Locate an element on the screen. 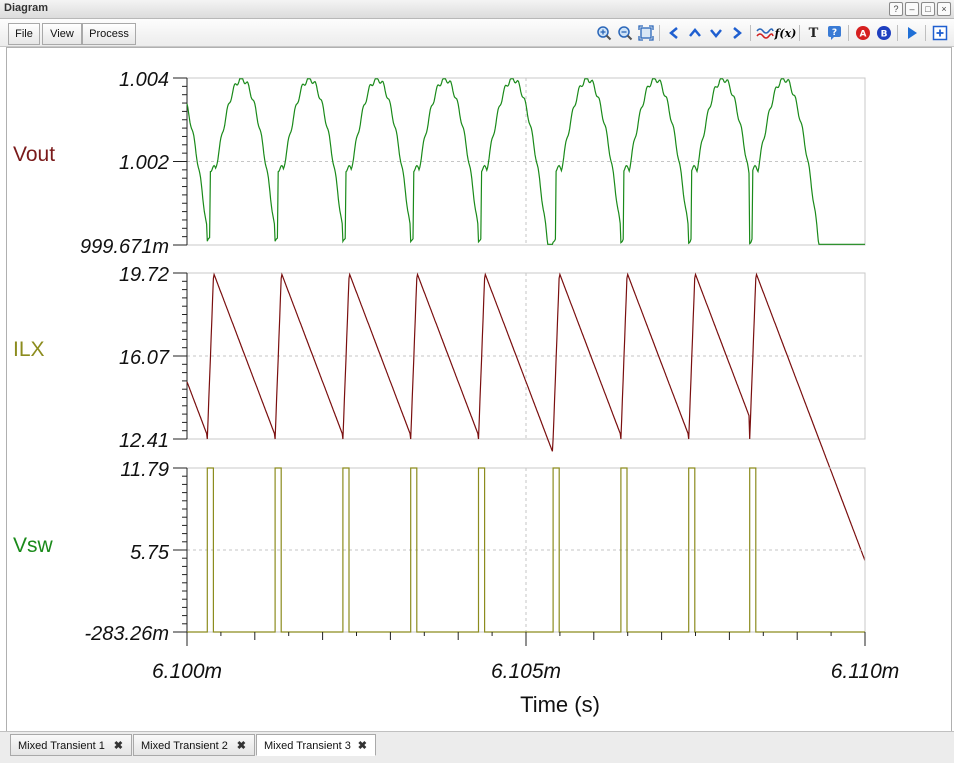  x-axis-label: Time (s) is located at coordinates (560, 704).